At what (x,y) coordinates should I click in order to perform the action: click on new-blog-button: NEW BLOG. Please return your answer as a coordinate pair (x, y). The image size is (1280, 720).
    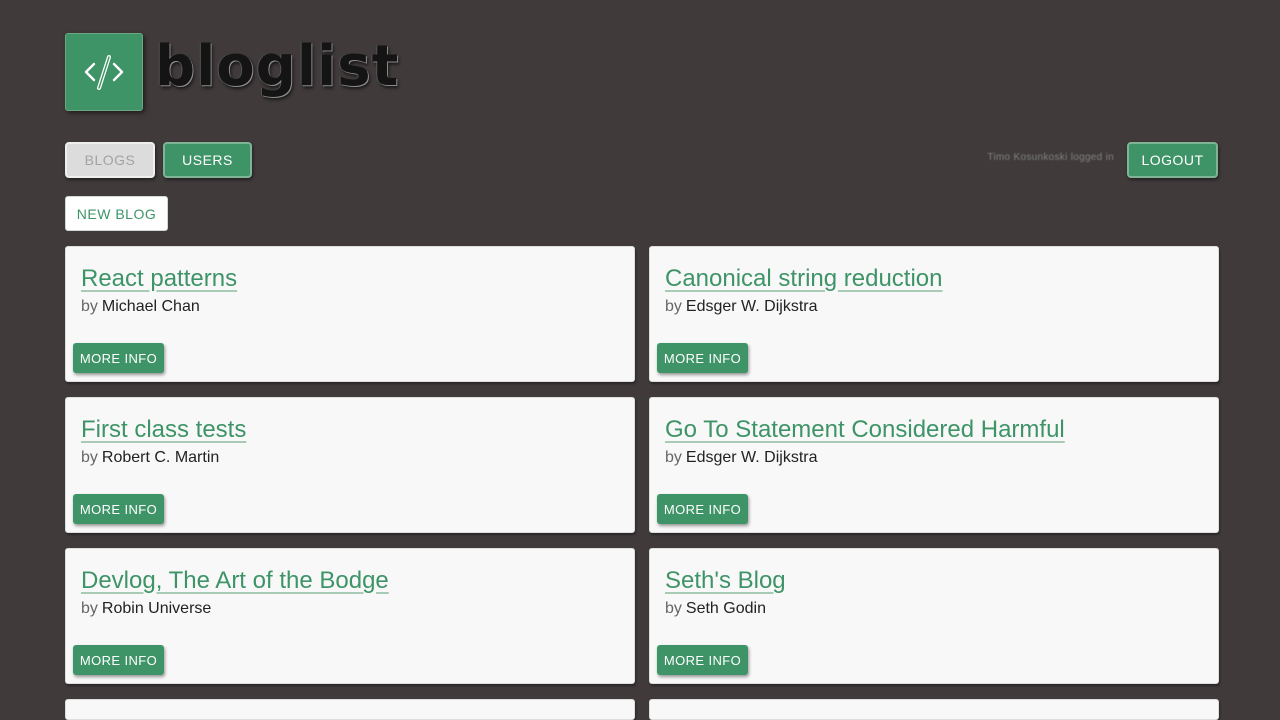
    Looking at the image, I should click on (116, 213).